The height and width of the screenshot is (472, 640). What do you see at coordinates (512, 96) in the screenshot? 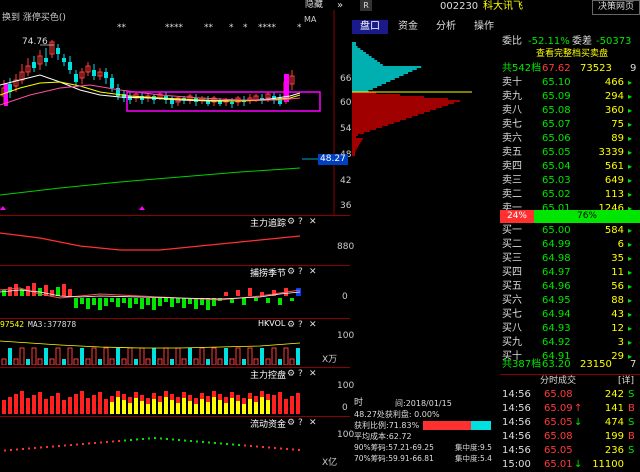
I see `level-label: 卖九` at bounding box center [512, 96].